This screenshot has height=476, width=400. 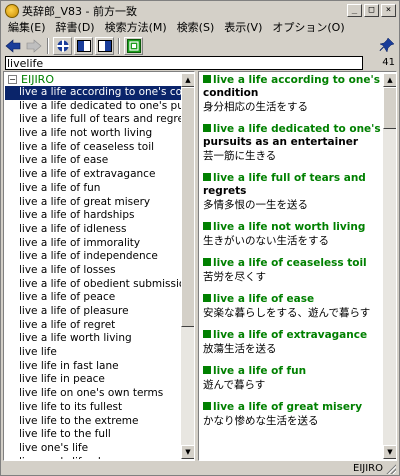 What do you see at coordinates (255, 107) in the screenshot?
I see `japanese-translation: 身分相応の生活をする` at bounding box center [255, 107].